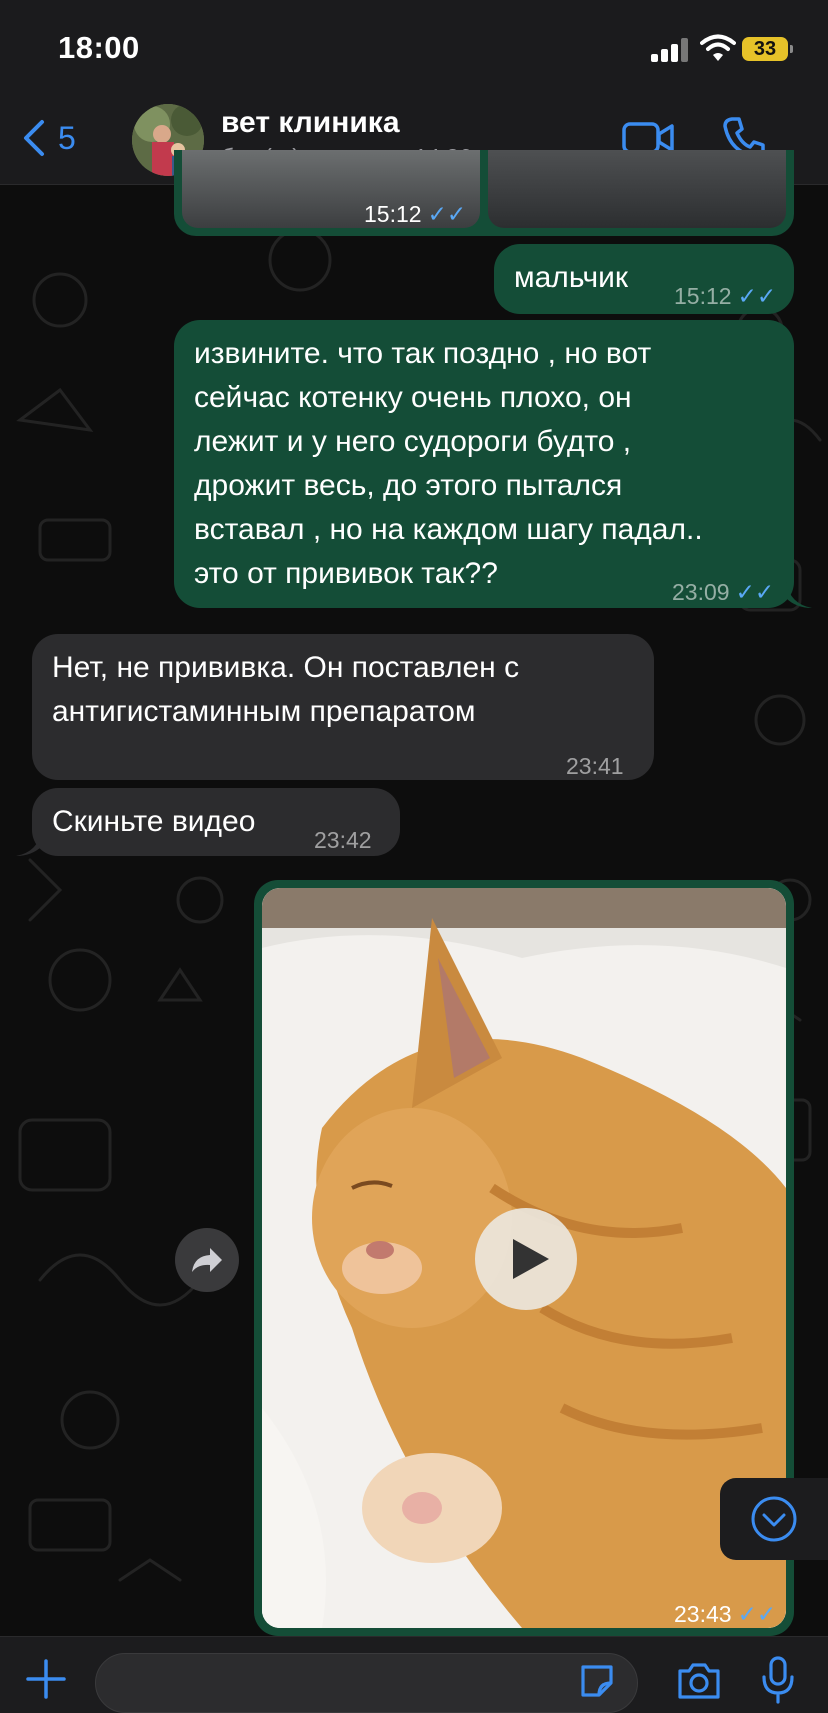  Describe the element at coordinates (99, 47) in the screenshot. I see `status-time: 18:00` at that location.